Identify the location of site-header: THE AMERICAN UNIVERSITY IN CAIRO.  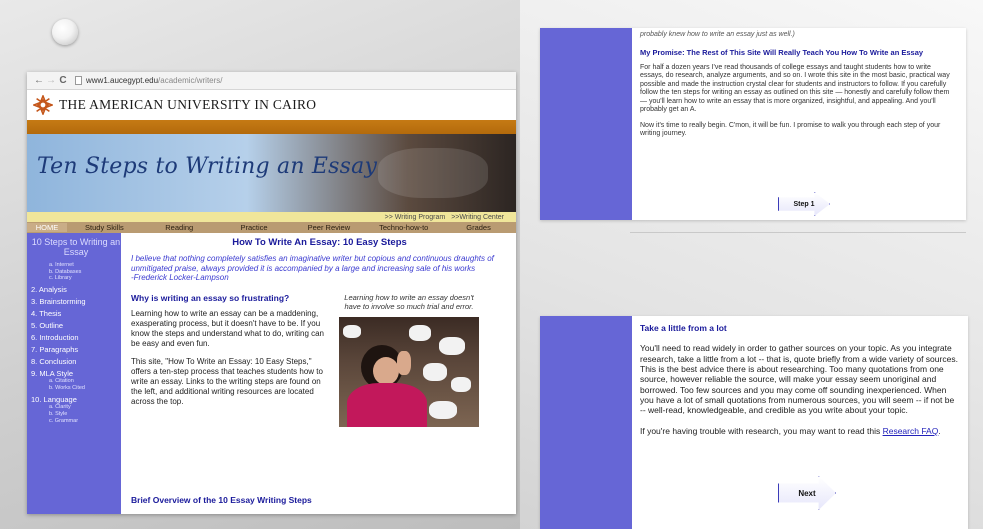
(271, 105).